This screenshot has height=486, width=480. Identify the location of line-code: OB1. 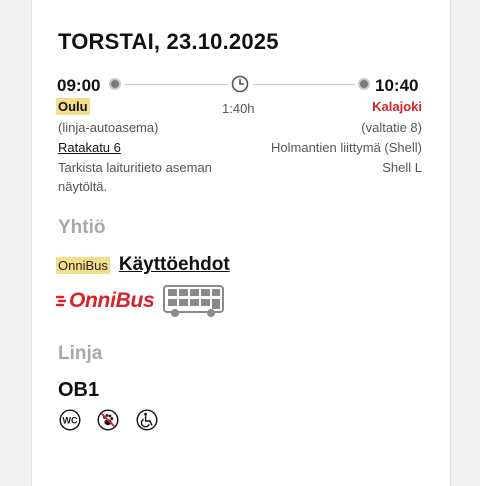
(79, 390).